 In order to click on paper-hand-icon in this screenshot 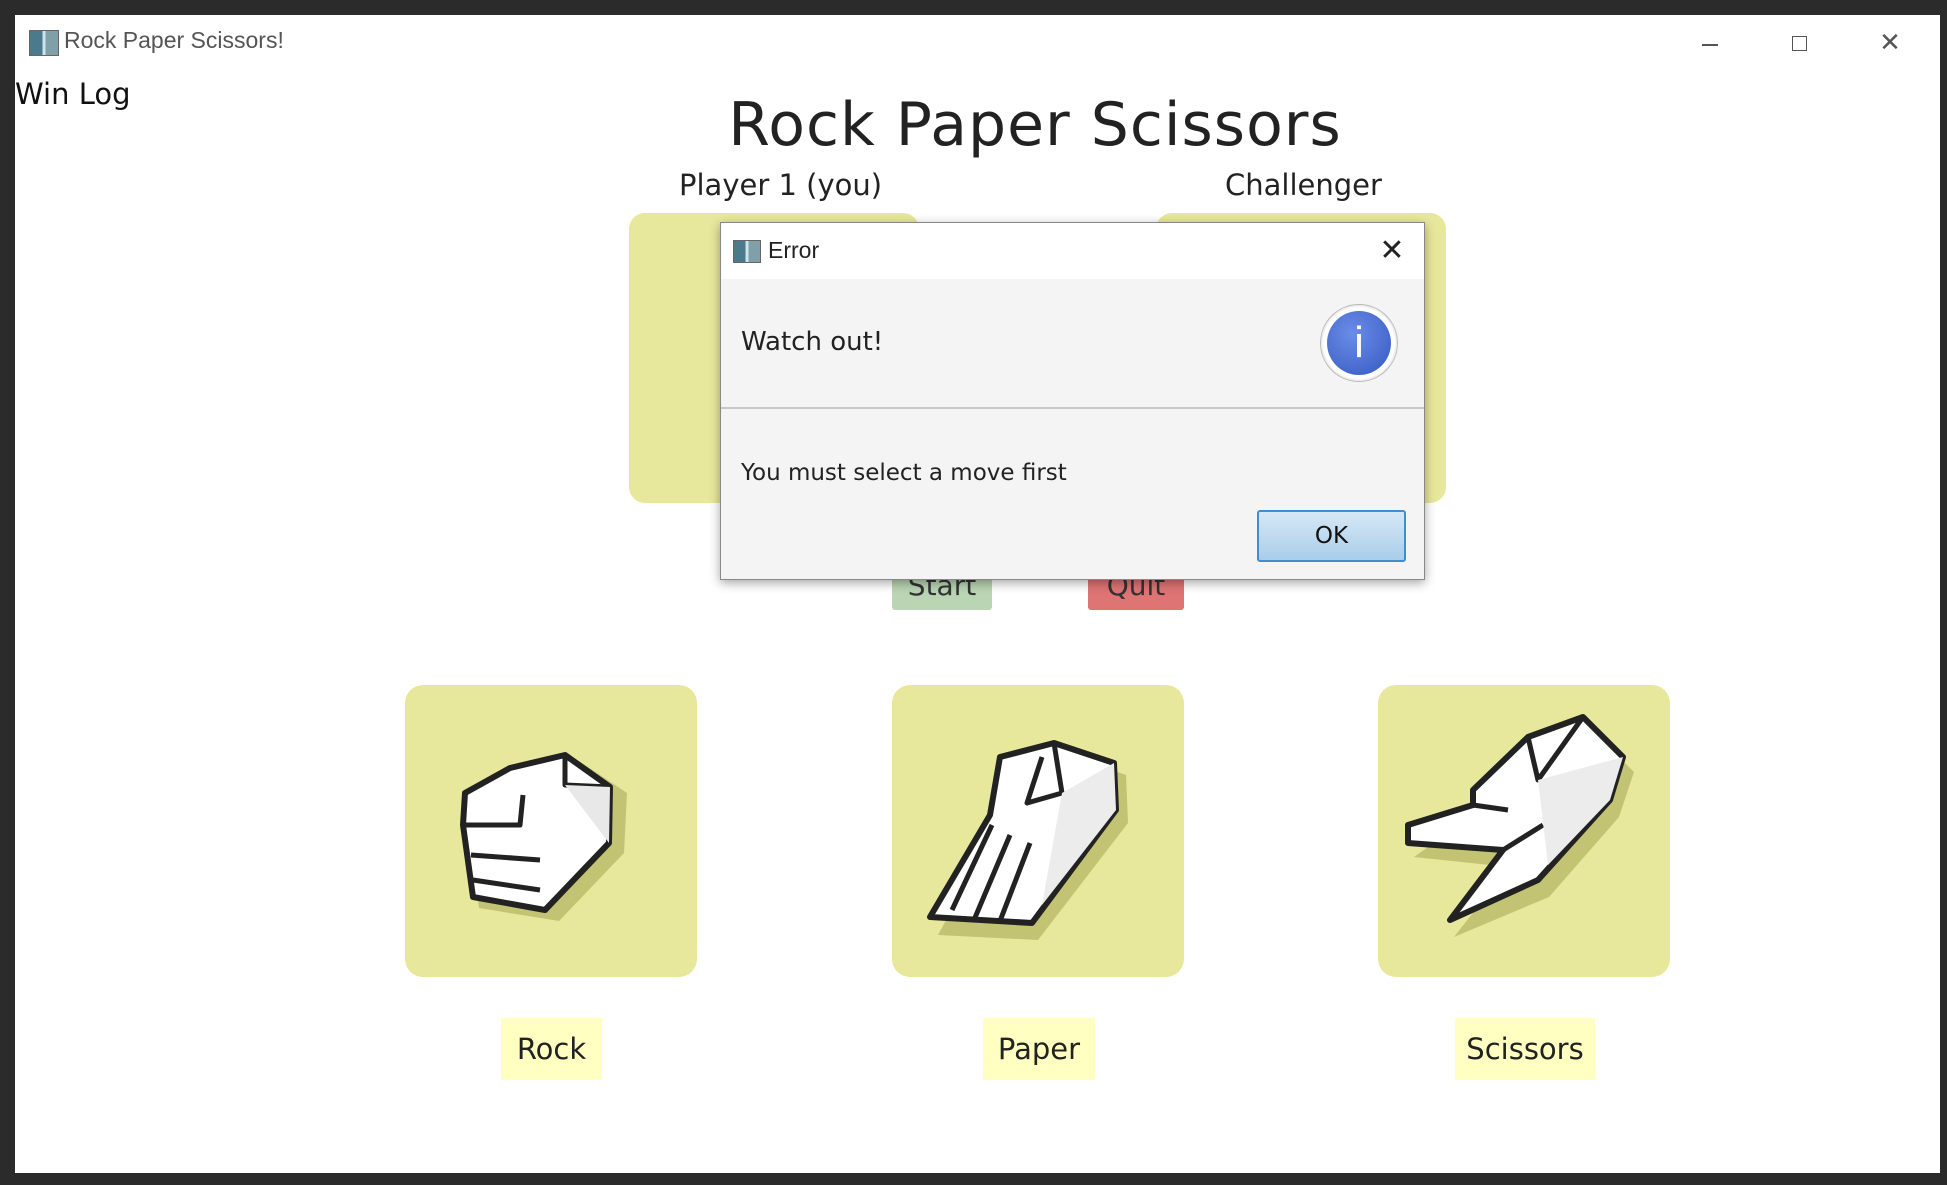, I will do `click(1027, 840)`.